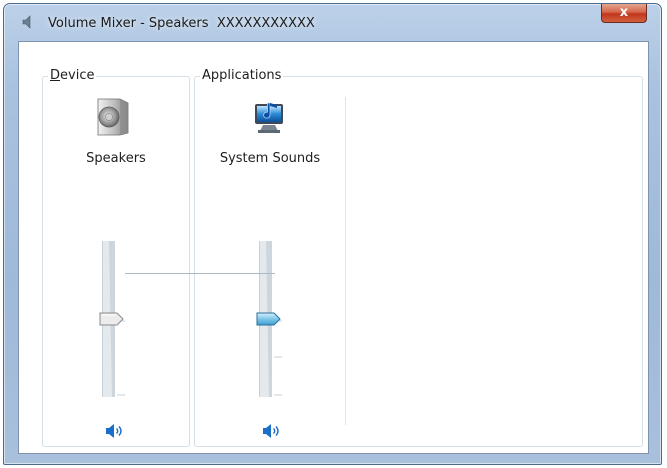 This screenshot has width=667, height=468. Describe the element at coordinates (200, 273) in the screenshot. I see `volume-link-line` at that location.